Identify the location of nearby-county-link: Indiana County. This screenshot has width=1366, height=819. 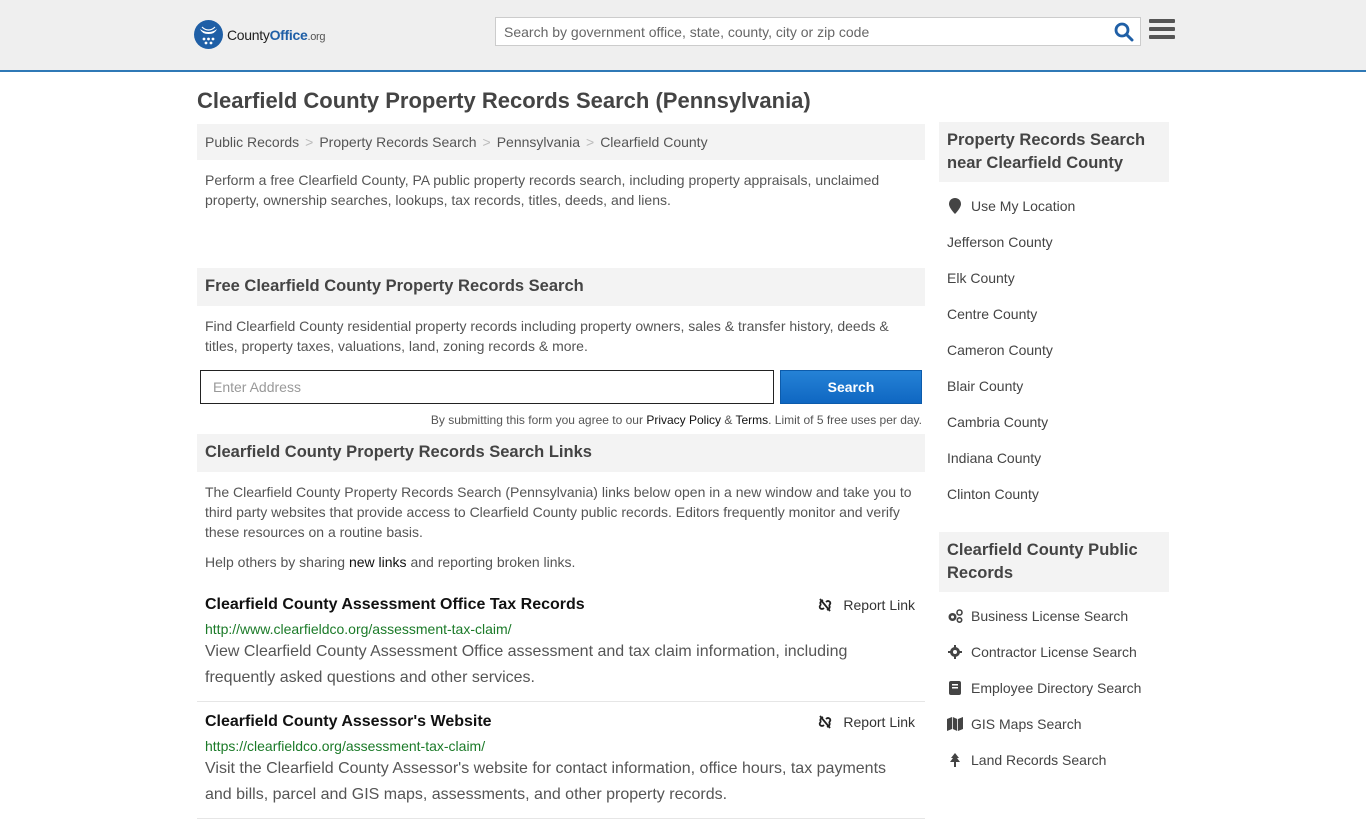
(994, 458).